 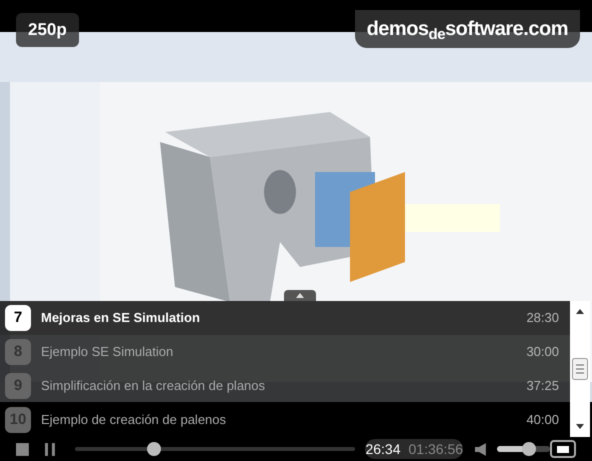 I want to click on chapter-duration: 37:25, so click(x=543, y=386).